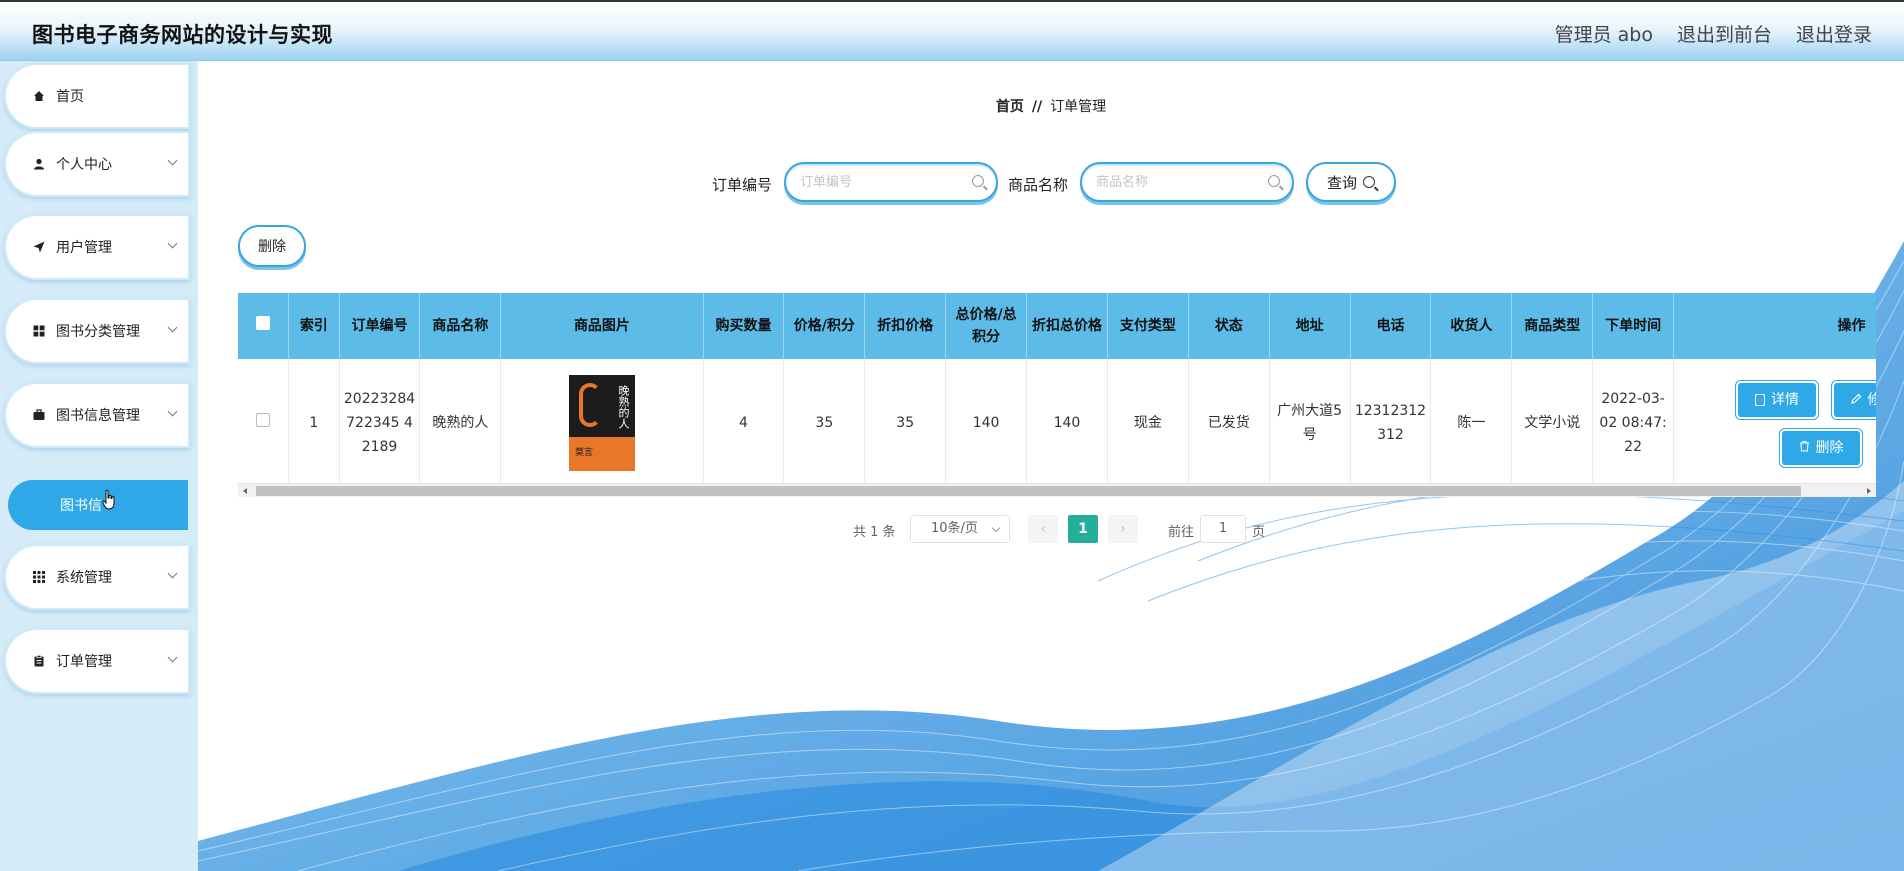  Describe the element at coordinates (108, 500) in the screenshot. I see `hand-cursor-icon` at that location.